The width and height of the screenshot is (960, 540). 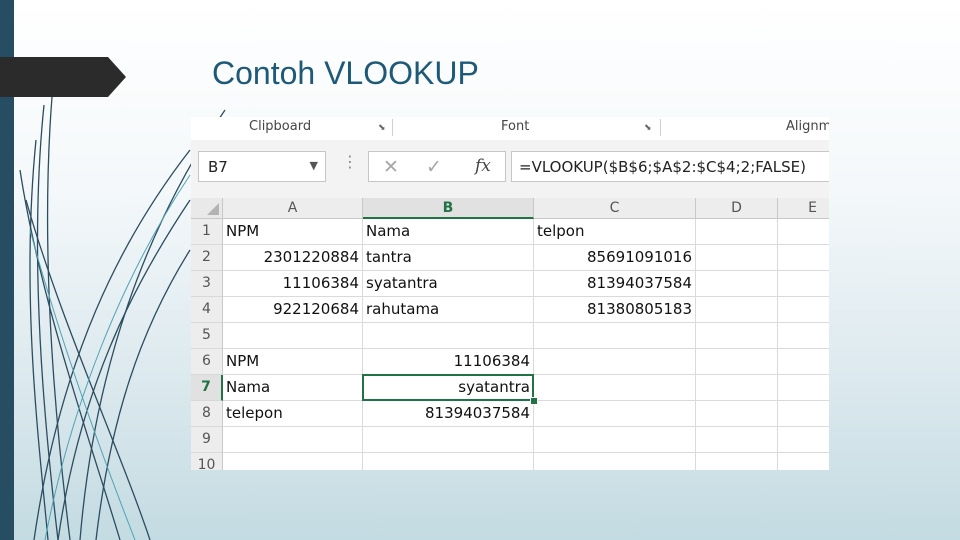 What do you see at coordinates (218, 167) in the screenshot?
I see `name-box-value: B7` at bounding box center [218, 167].